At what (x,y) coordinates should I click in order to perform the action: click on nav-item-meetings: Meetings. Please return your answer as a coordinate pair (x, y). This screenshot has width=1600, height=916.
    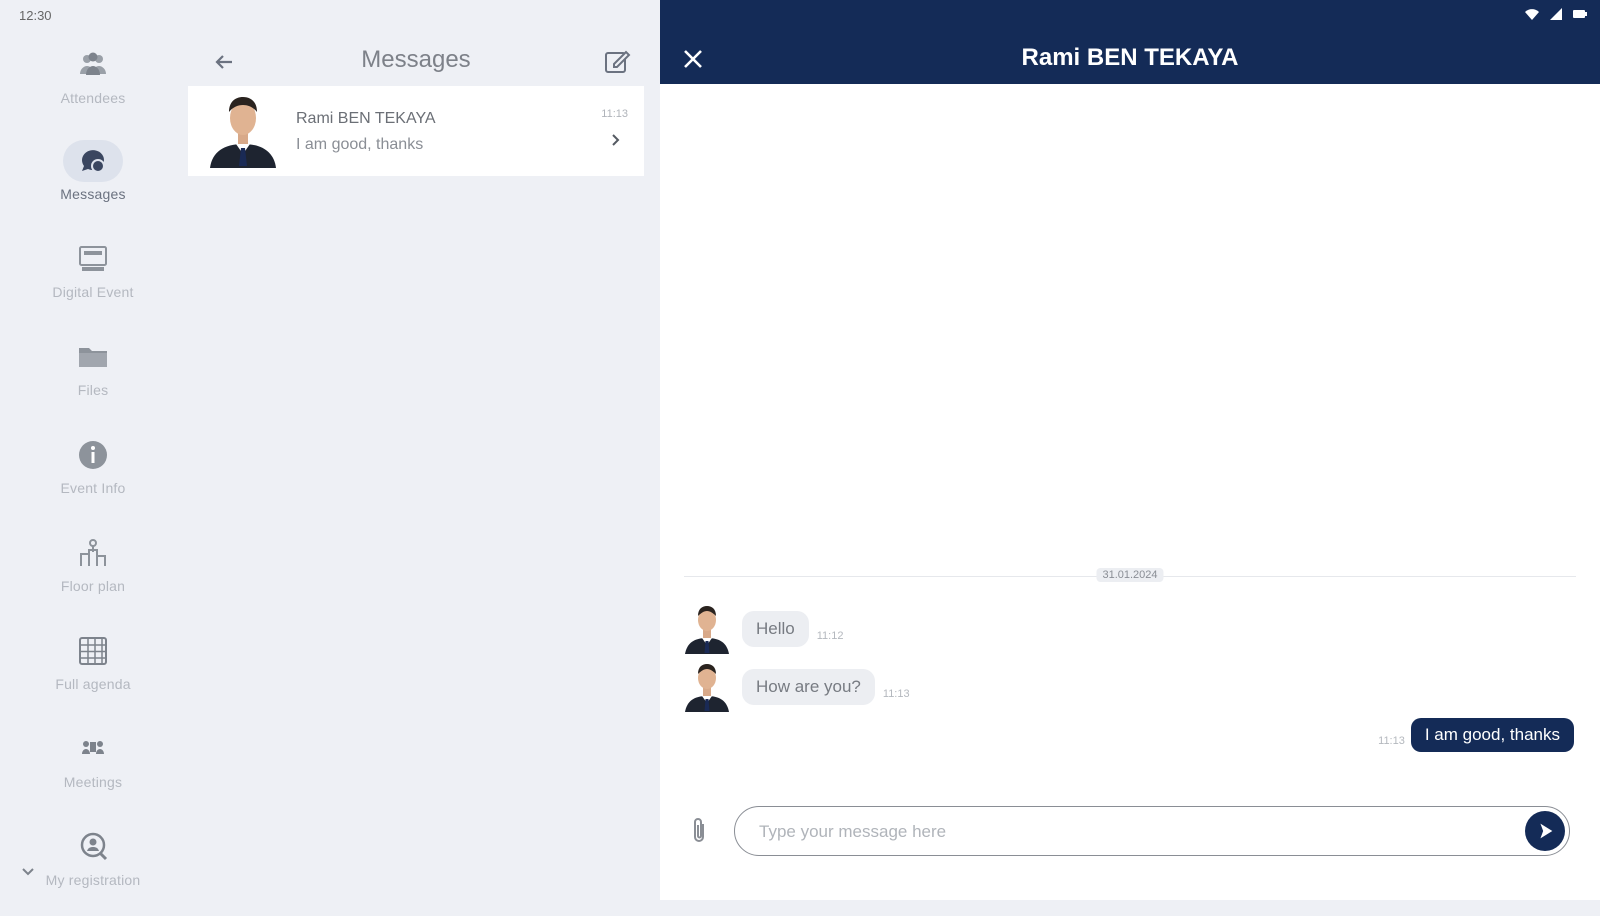
    Looking at the image, I should click on (93, 773).